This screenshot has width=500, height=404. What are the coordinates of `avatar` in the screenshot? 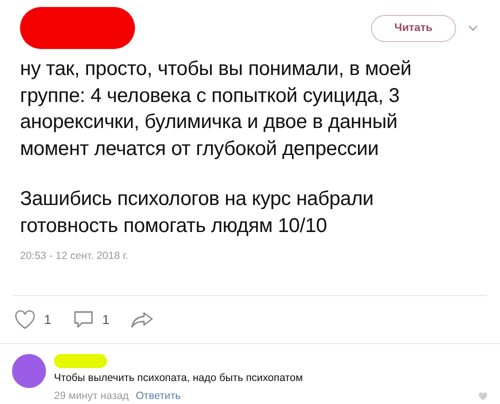 It's located at (29, 371).